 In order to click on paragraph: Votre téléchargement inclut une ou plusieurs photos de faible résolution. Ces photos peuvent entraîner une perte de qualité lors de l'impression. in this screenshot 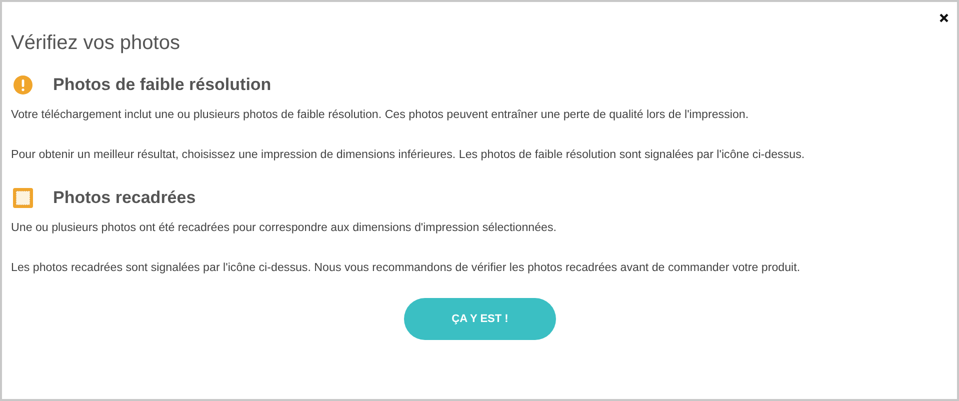, I will do `click(380, 114)`.